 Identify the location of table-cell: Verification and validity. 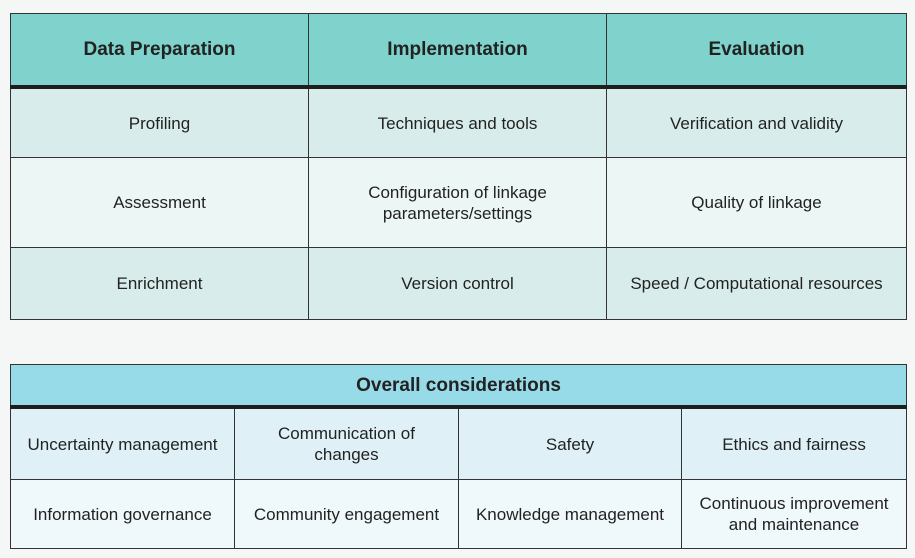
(756, 122).